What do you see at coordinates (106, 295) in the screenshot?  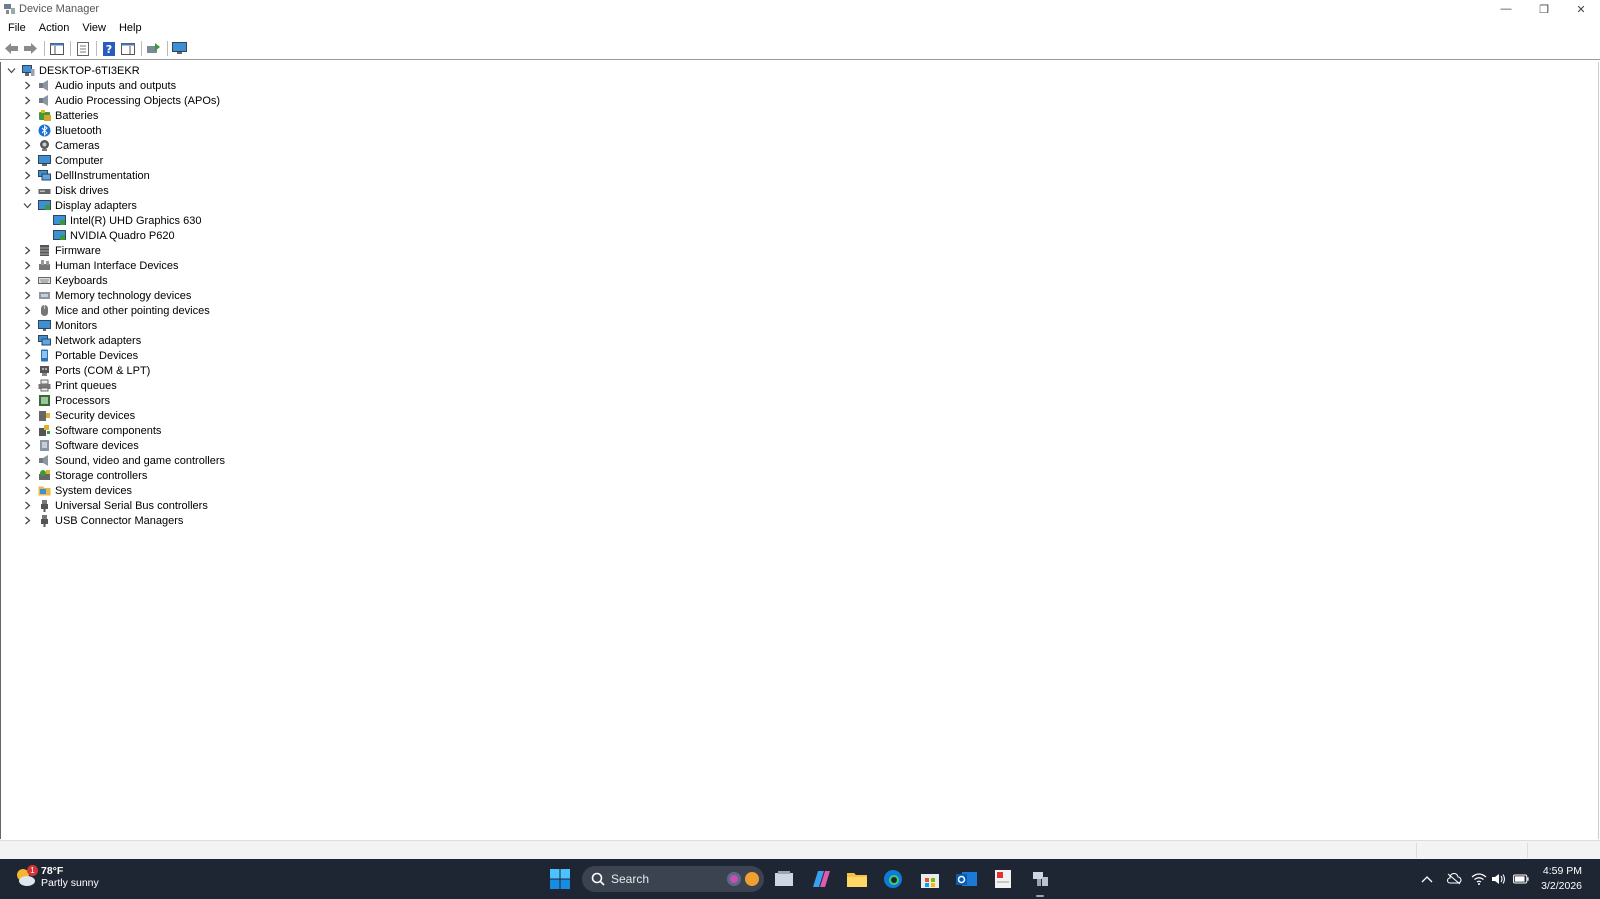 I see `tree-category: Memory technology devices` at bounding box center [106, 295].